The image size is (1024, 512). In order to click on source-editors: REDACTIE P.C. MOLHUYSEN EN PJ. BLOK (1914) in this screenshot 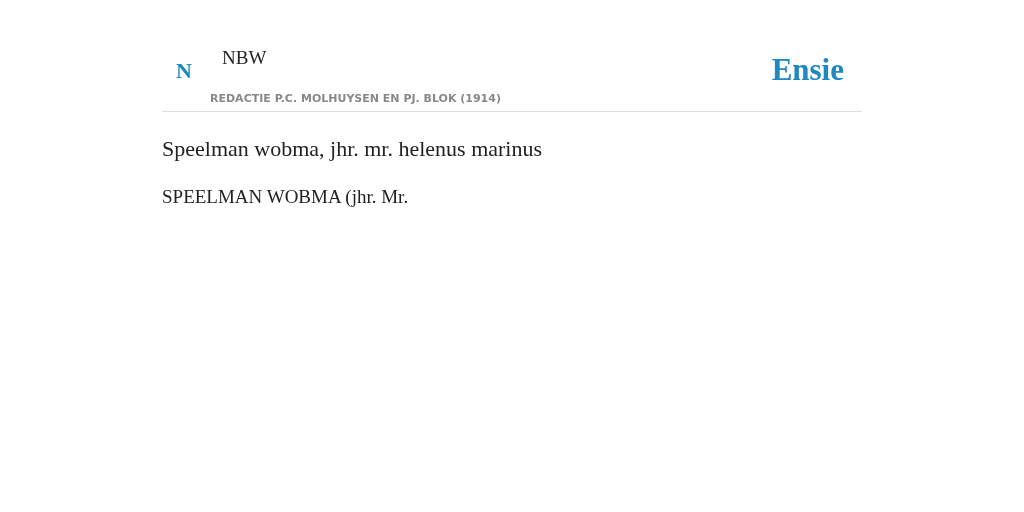, I will do `click(355, 98)`.